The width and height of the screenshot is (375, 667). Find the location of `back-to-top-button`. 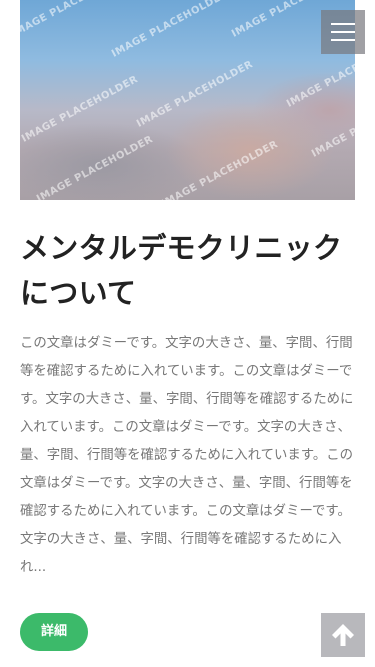

back-to-top-button is located at coordinates (343, 635).